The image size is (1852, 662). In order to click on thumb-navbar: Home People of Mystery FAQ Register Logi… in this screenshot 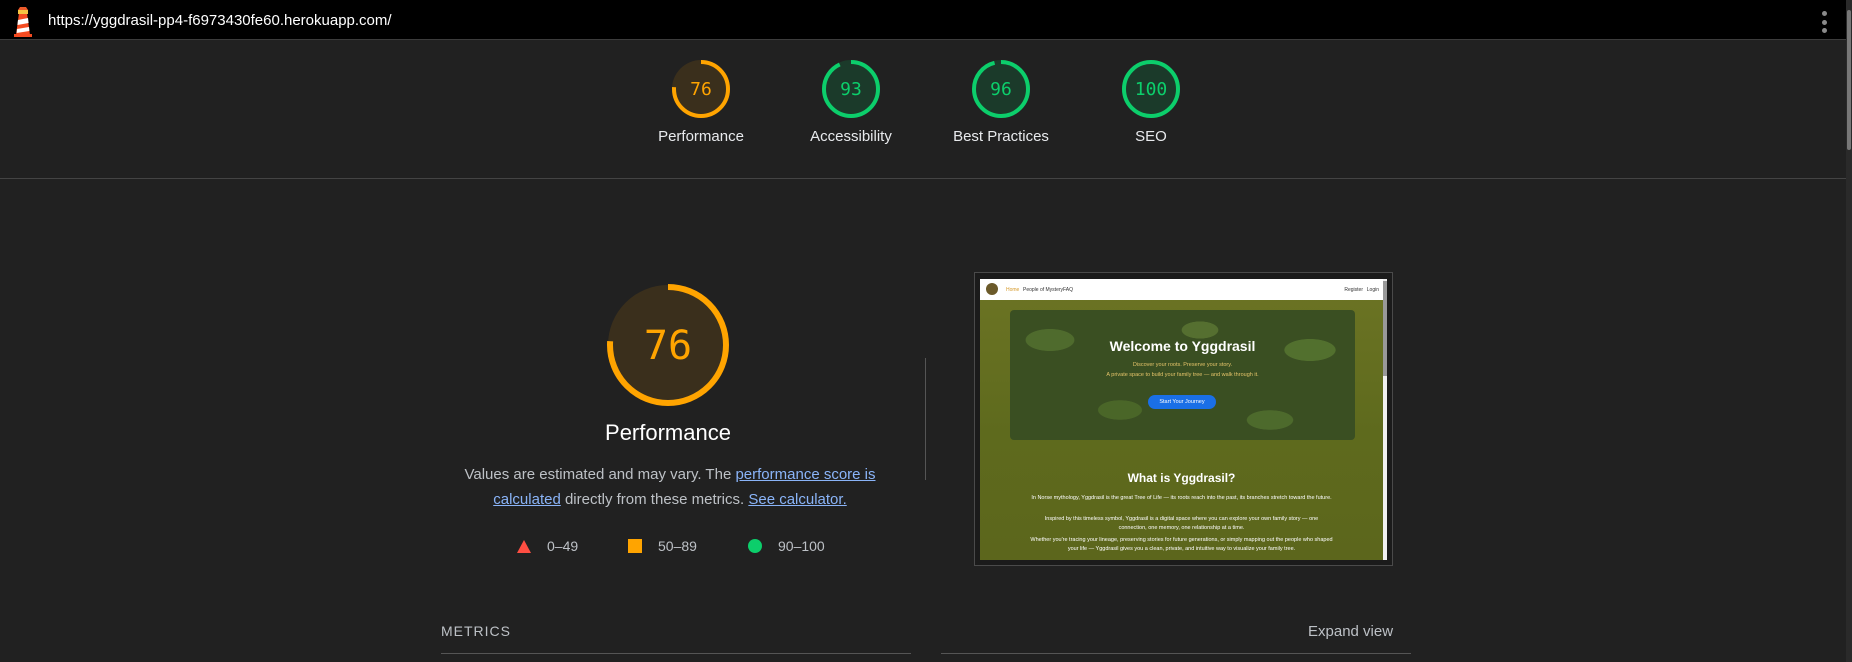, I will do `click(1183, 289)`.